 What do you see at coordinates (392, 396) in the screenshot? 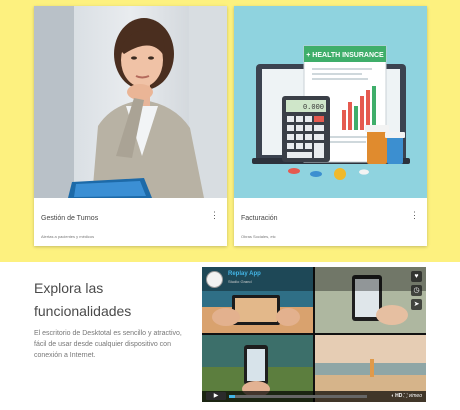
I see `volume-icon: ◖` at bounding box center [392, 396].